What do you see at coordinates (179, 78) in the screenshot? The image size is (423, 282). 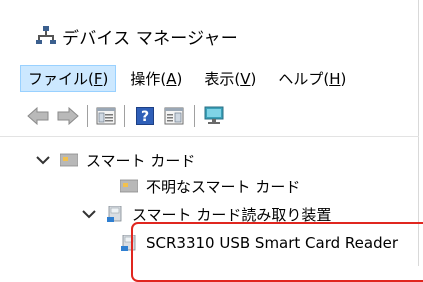 I see `menu-action-tail: )` at bounding box center [179, 78].